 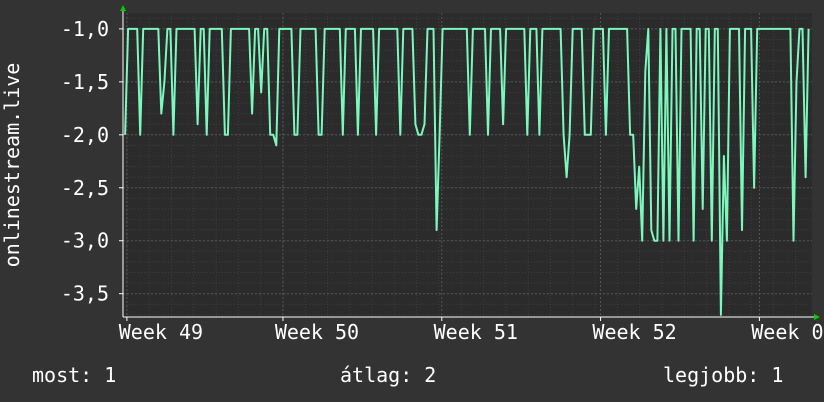 What do you see at coordinates (123, 8) in the screenshot?
I see `y-axis-arrow` at bounding box center [123, 8].